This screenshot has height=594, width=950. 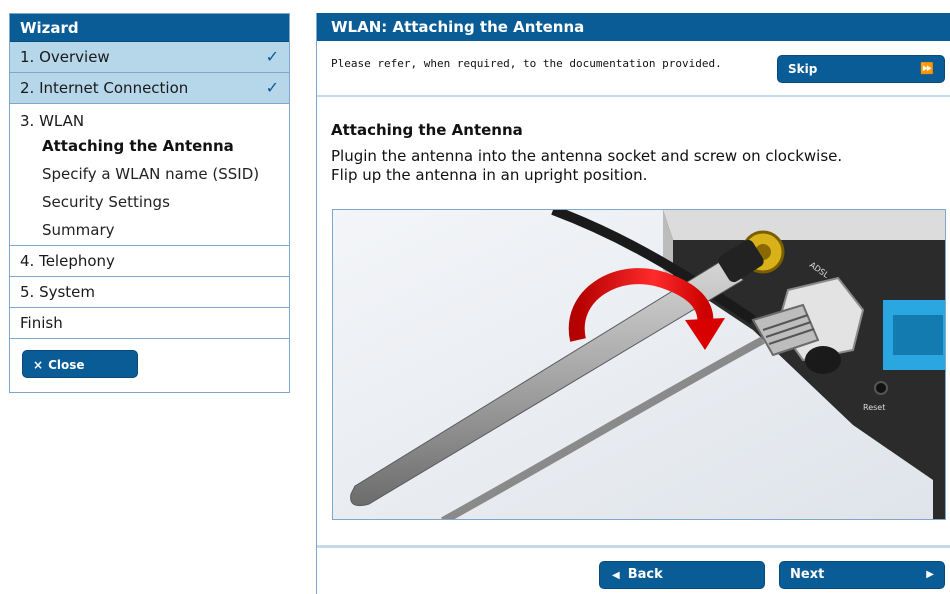 I want to click on content-heading: Attaching the Antenna, so click(x=427, y=130).